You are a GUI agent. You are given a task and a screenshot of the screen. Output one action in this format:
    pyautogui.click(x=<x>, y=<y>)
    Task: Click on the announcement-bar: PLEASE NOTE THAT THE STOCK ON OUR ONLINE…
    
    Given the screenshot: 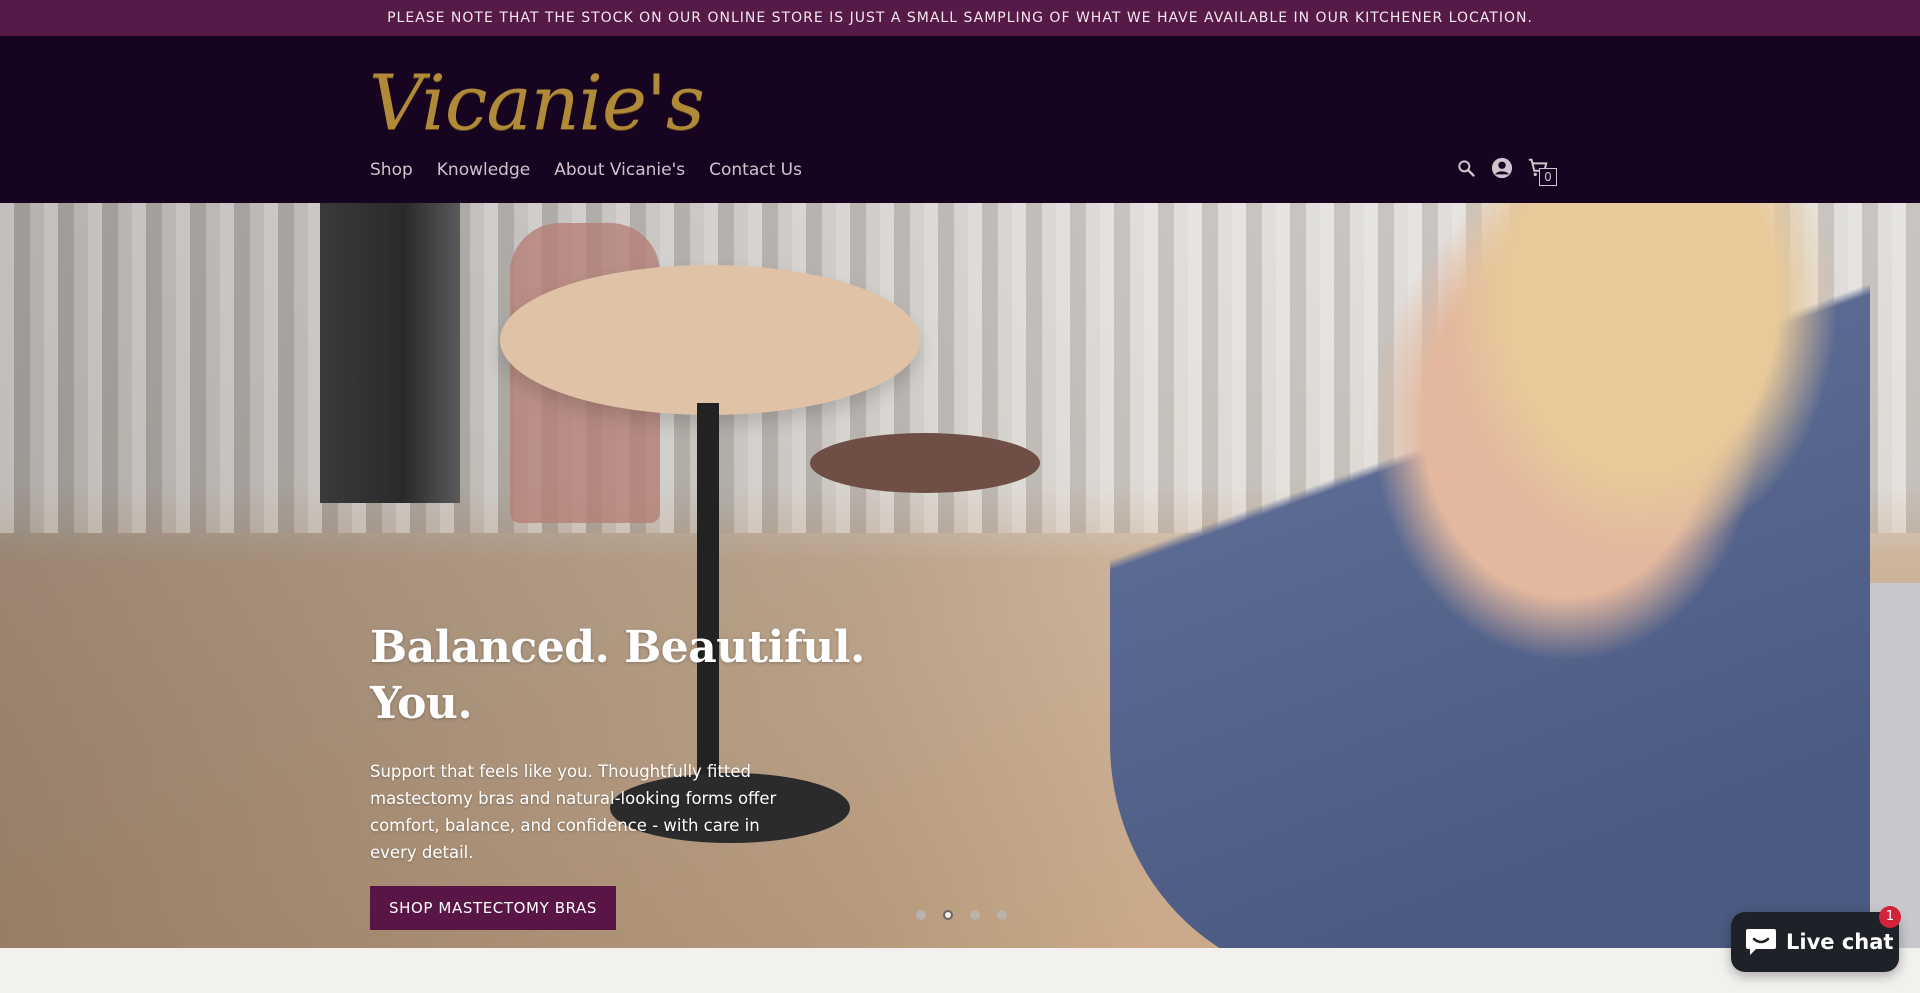 What is the action you would take?
    pyautogui.click(x=960, y=18)
    